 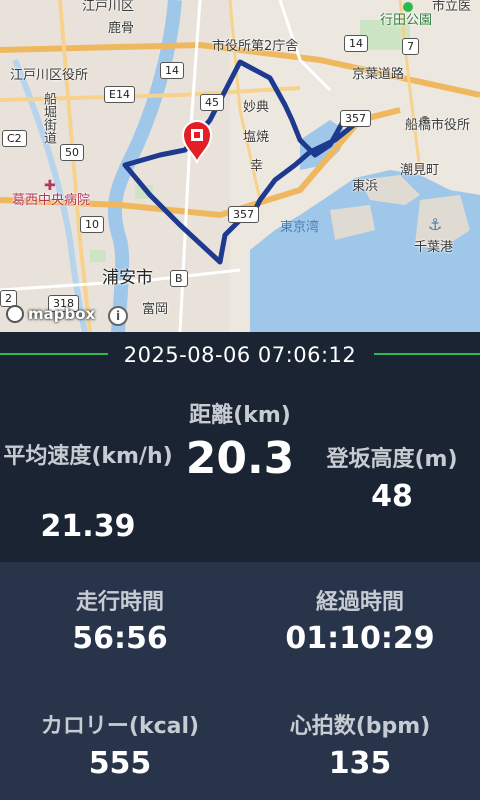 What do you see at coordinates (212, 102) in the screenshot?
I see `road-shield: 45` at bounding box center [212, 102].